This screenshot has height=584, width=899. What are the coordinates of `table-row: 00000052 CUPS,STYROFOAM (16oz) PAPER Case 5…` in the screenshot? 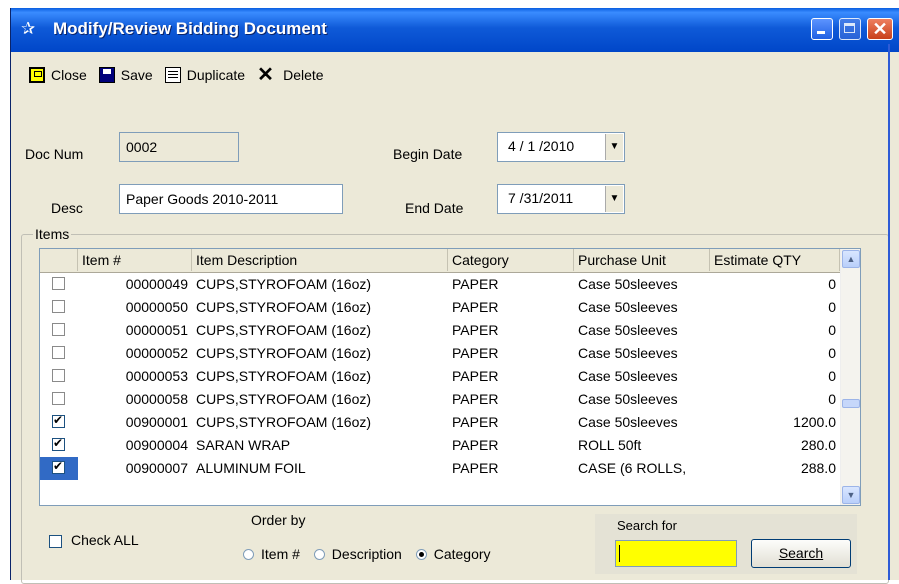 It's located at (440, 353).